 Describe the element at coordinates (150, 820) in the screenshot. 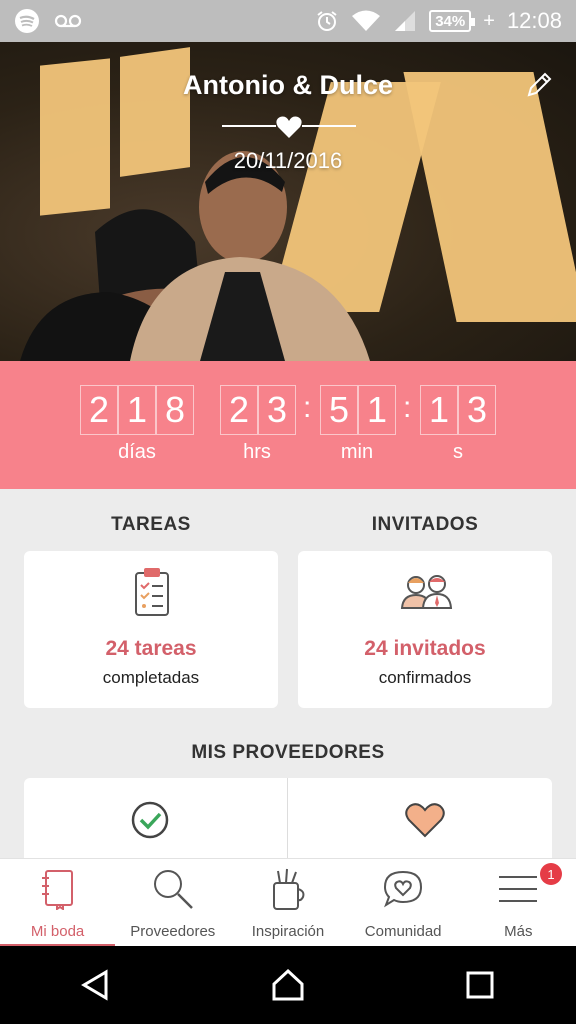

I see `check-circle-icon` at that location.